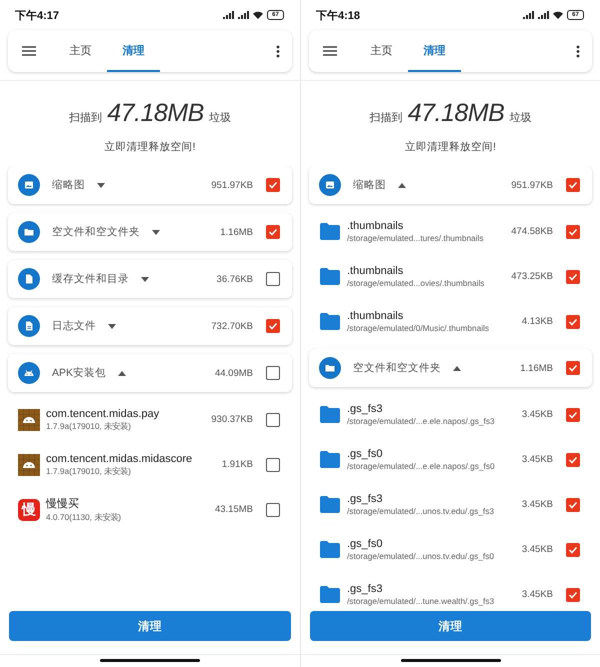 The image size is (600, 667). I want to click on app-version: 4.0.70(1130, 未安装), so click(84, 517).